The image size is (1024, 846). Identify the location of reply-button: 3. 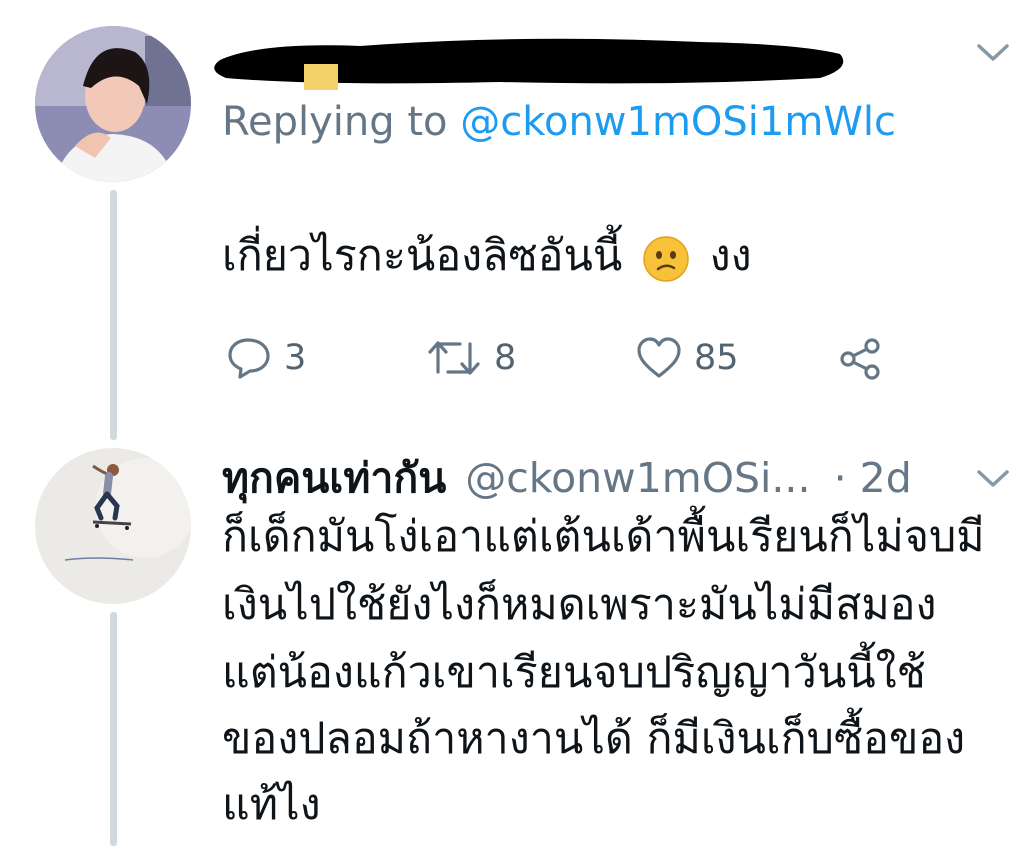
(266, 358).